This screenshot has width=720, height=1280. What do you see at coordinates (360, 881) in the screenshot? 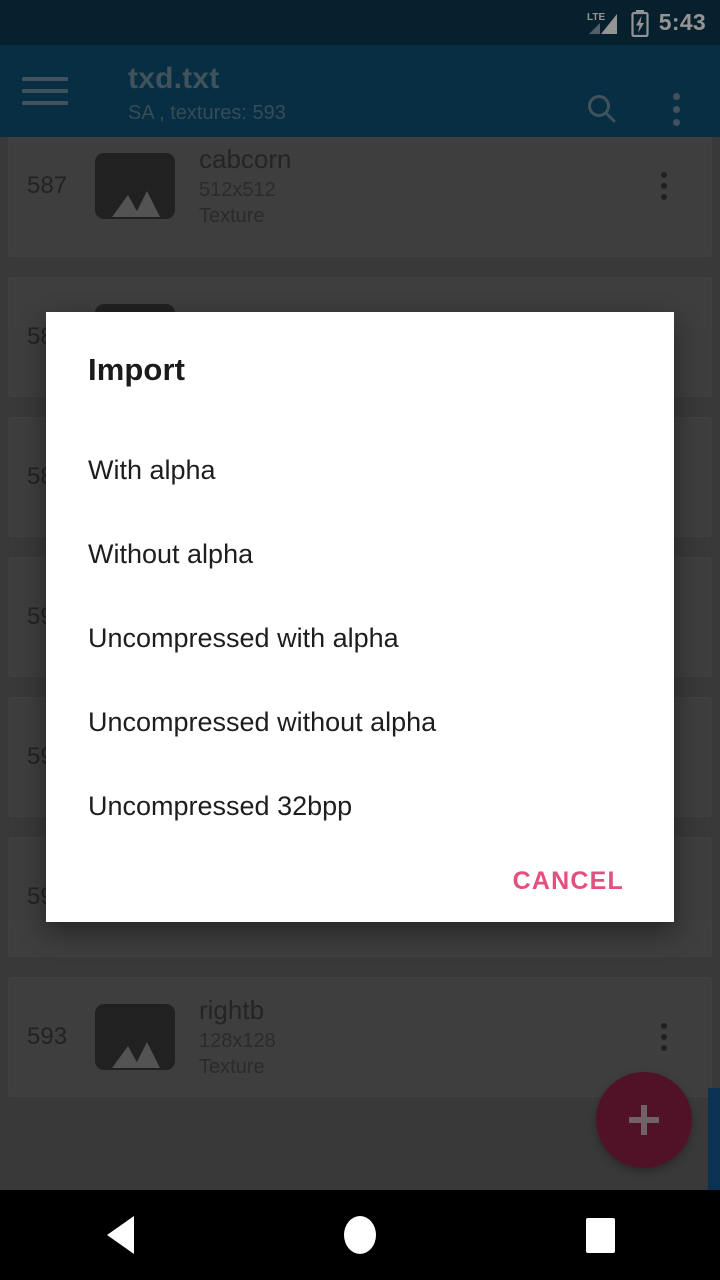
I see `dialog-actions: CANCEL` at bounding box center [360, 881].